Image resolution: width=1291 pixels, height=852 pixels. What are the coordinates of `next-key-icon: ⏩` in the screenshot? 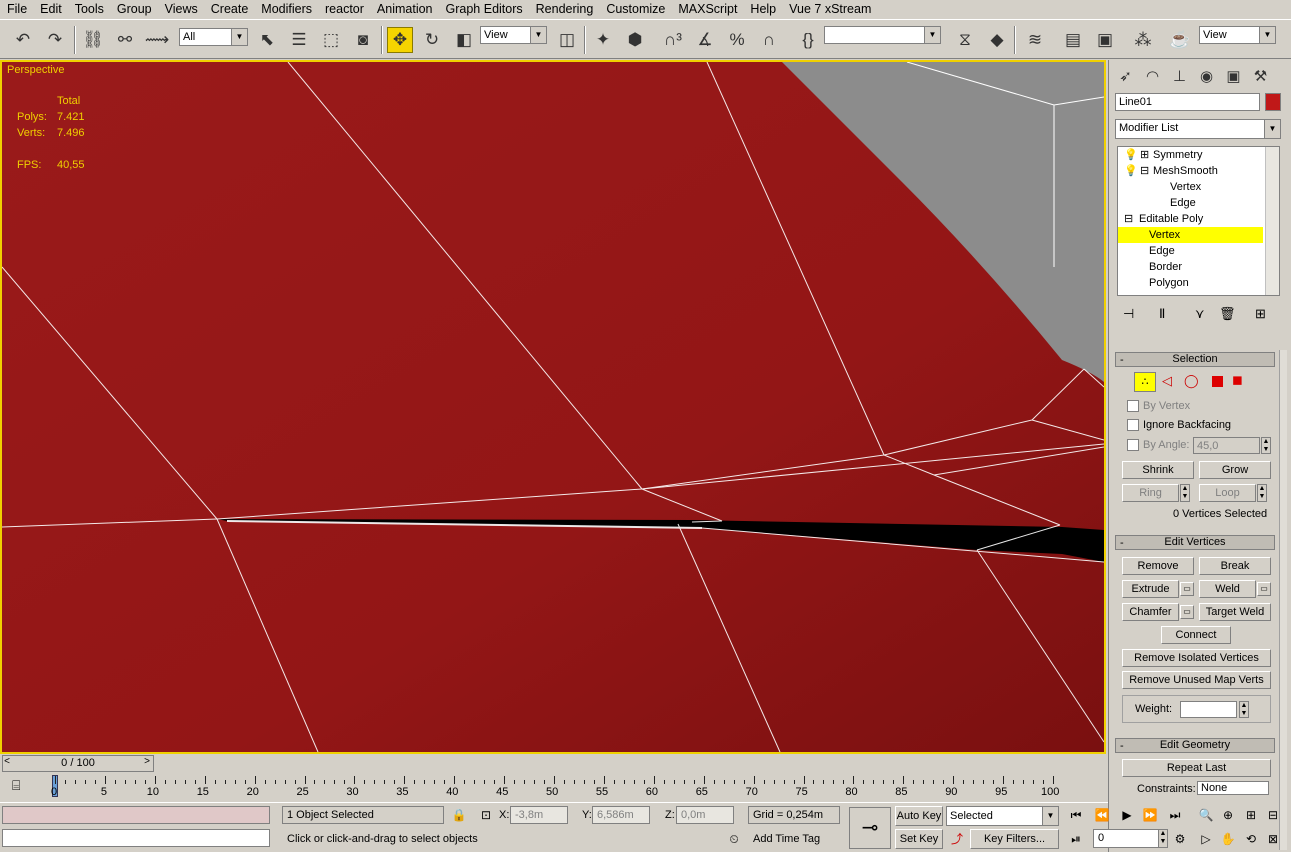 It's located at (1150, 815).